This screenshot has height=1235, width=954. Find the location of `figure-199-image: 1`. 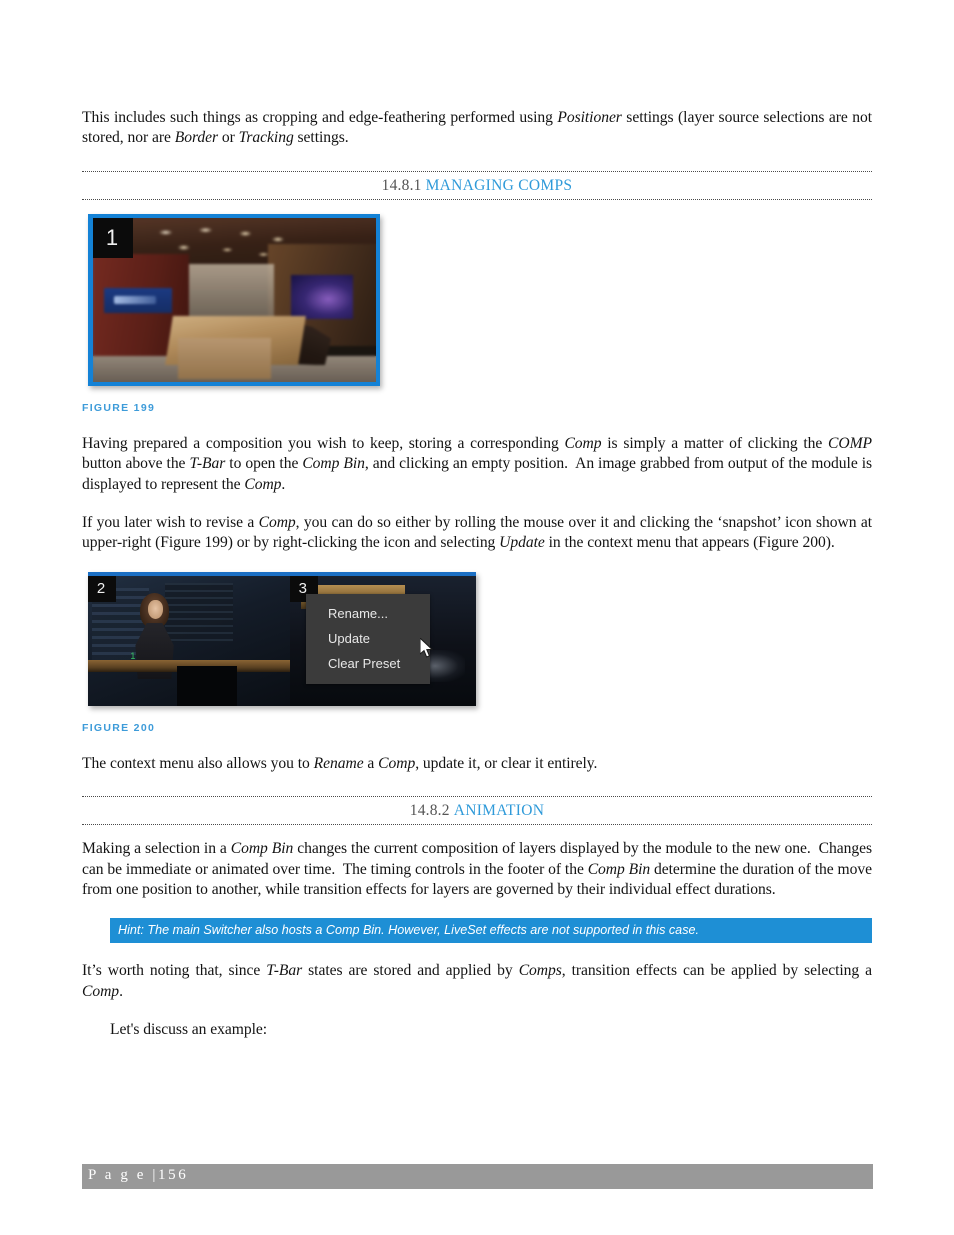

figure-199-image: 1 is located at coordinates (234, 299).